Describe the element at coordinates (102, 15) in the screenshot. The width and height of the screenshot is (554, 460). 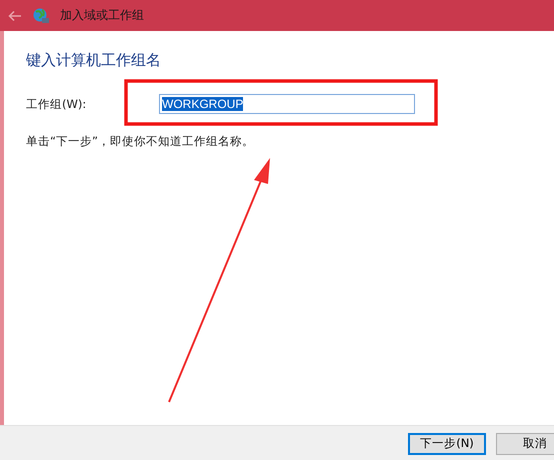
I see `window-title: 加入域或工作组` at that location.